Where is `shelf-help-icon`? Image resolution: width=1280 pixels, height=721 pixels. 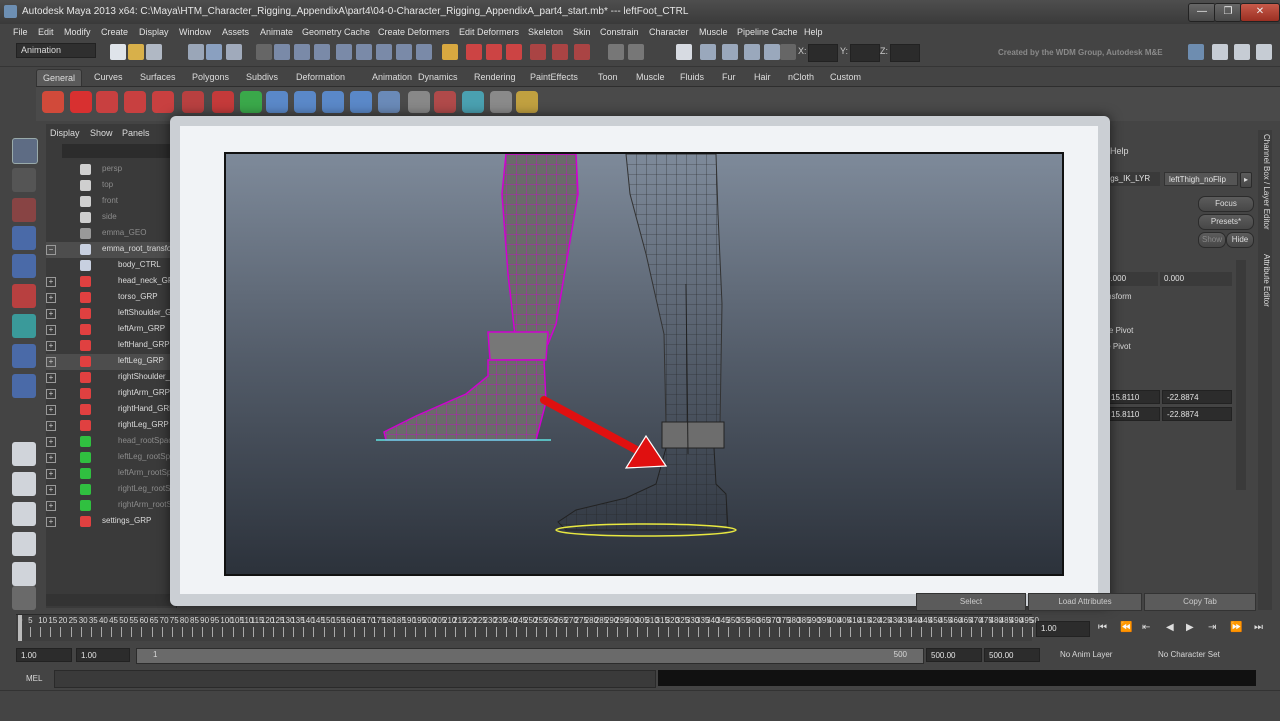
shelf-help-icon is located at coordinates (81, 102).